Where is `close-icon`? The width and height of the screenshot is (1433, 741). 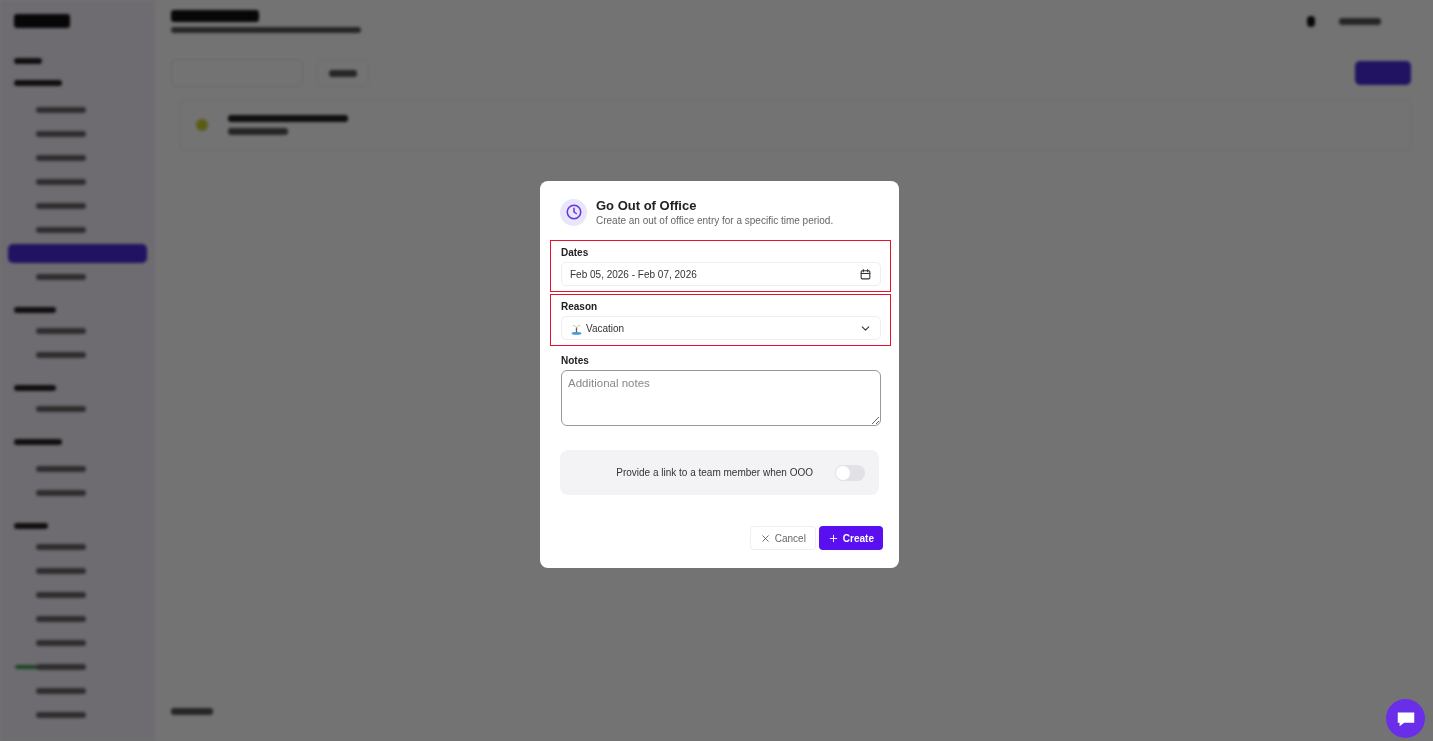
close-icon is located at coordinates (765, 538).